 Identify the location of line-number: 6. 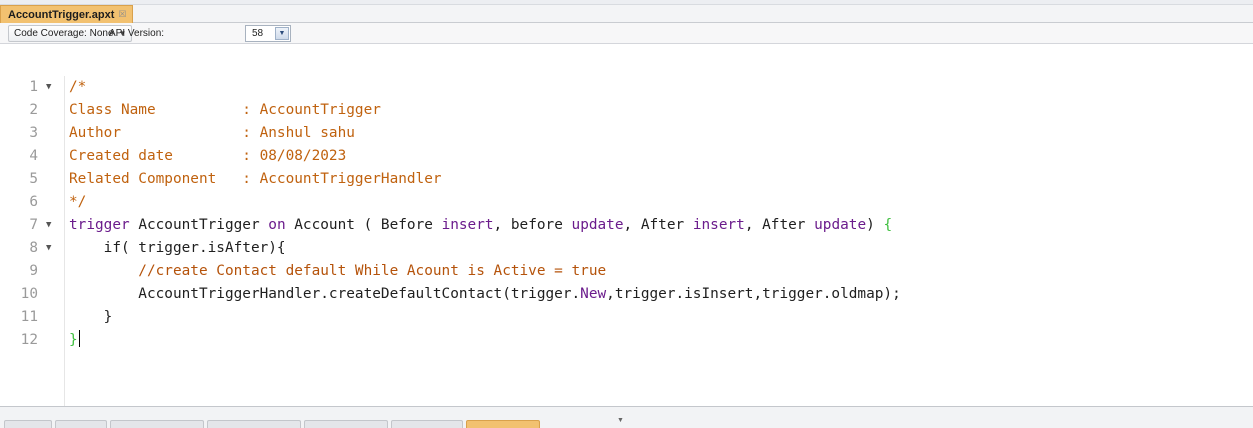
(33, 202).